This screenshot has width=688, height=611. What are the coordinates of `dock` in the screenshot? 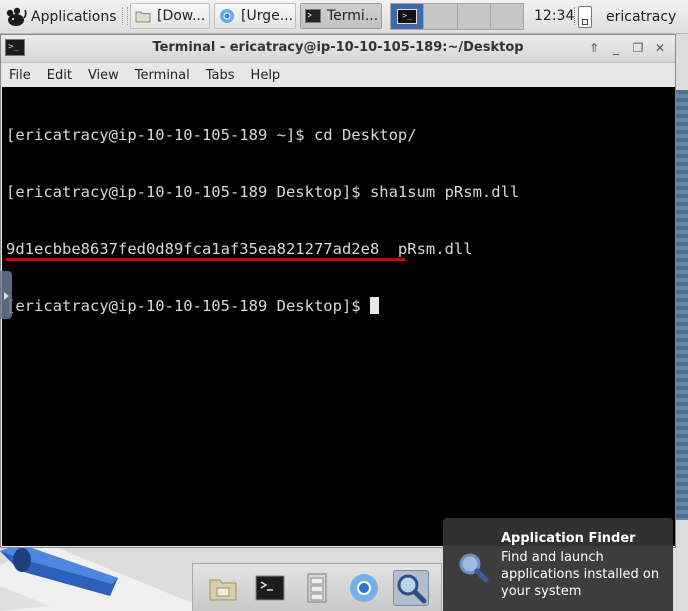 It's located at (317, 587).